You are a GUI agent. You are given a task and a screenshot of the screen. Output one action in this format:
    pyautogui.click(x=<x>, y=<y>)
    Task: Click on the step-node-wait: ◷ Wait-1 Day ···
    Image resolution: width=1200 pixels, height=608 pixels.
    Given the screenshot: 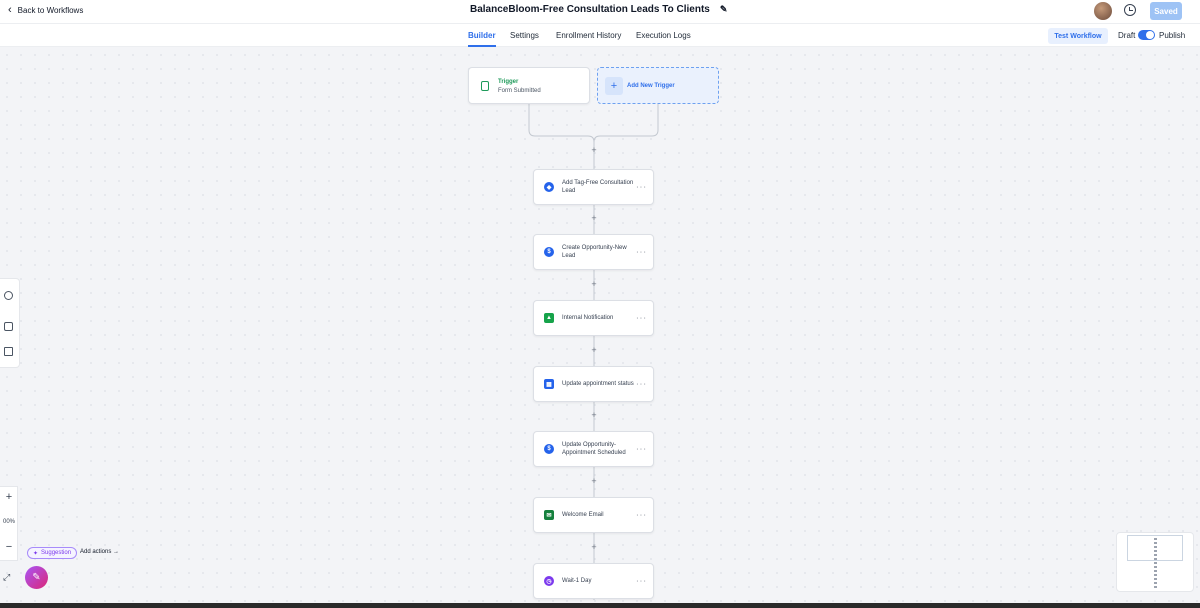 What is the action you would take?
    pyautogui.click(x=593, y=581)
    